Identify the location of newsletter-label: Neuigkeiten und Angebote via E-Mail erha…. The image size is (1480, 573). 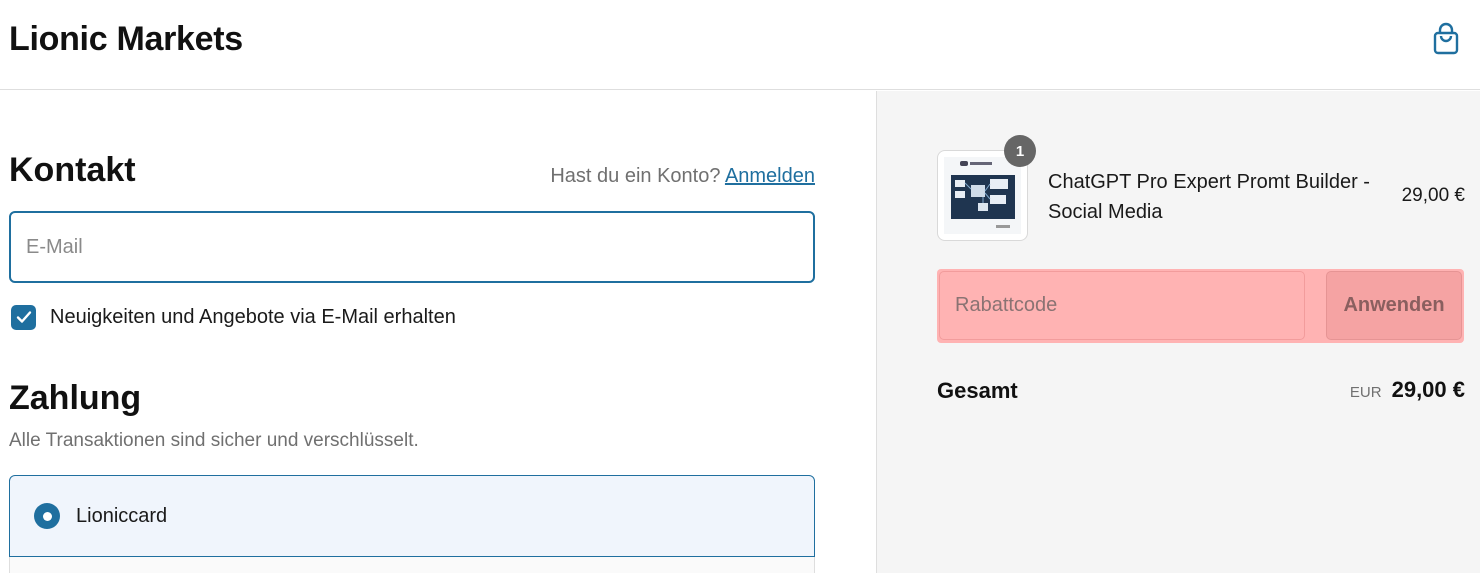
(253, 316).